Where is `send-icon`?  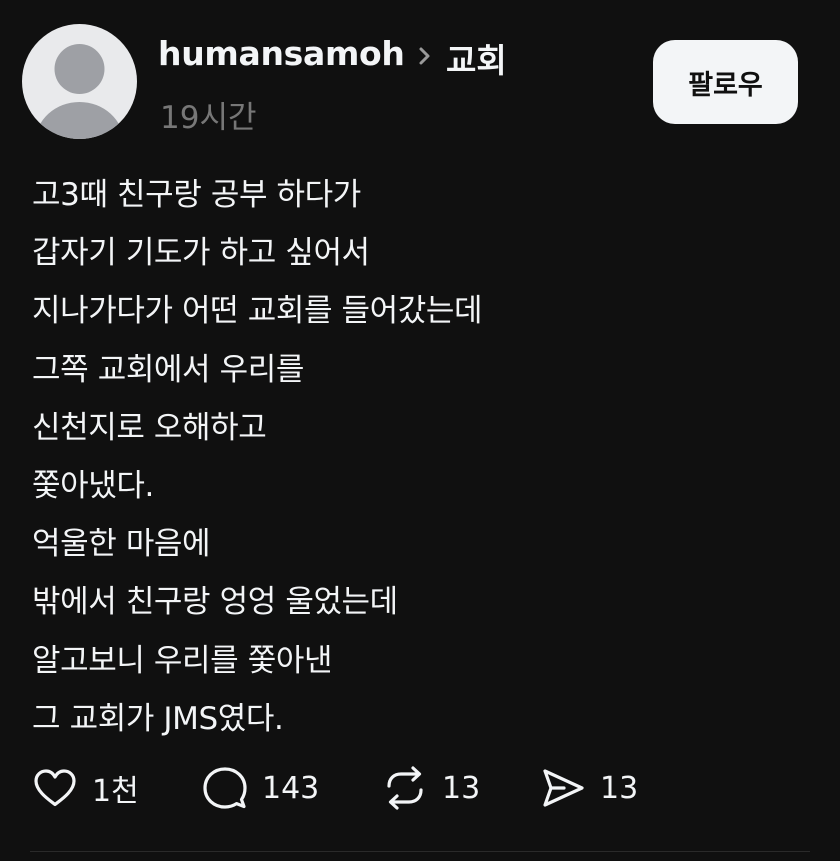 send-icon is located at coordinates (563, 788).